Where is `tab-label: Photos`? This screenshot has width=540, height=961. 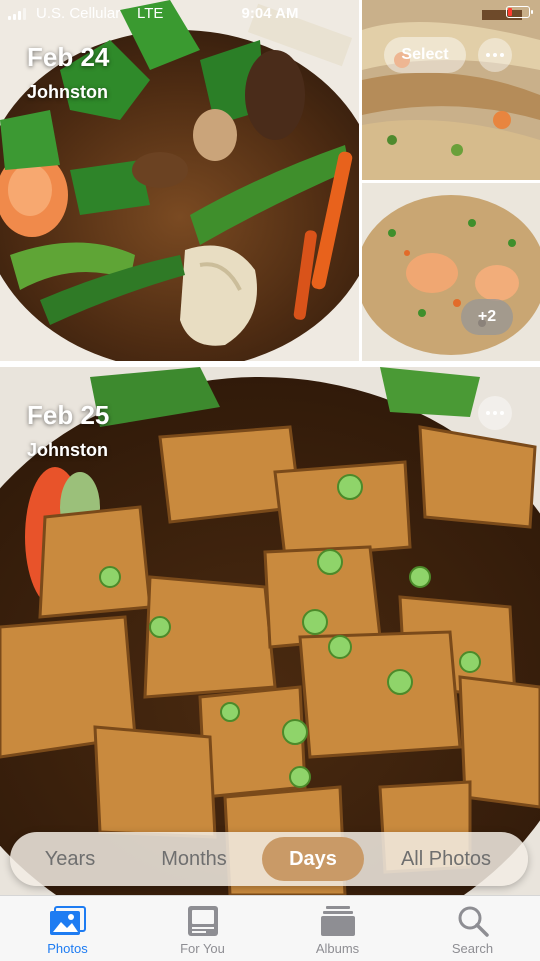
tab-label: Photos is located at coordinates (67, 948).